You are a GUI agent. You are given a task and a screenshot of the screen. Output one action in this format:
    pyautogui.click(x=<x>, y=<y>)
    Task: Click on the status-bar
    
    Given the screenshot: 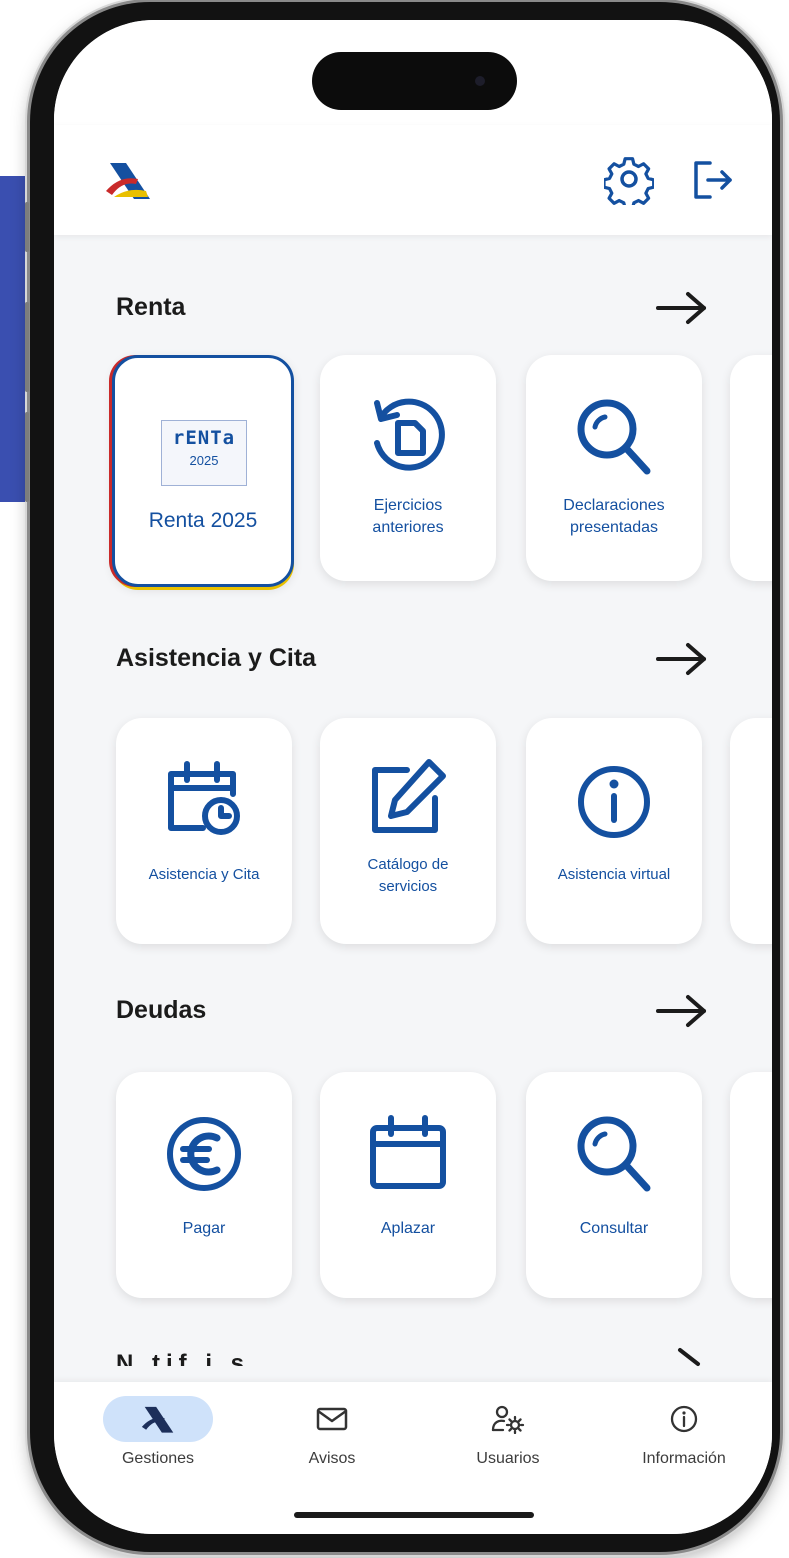 What is the action you would take?
    pyautogui.click(x=413, y=72)
    